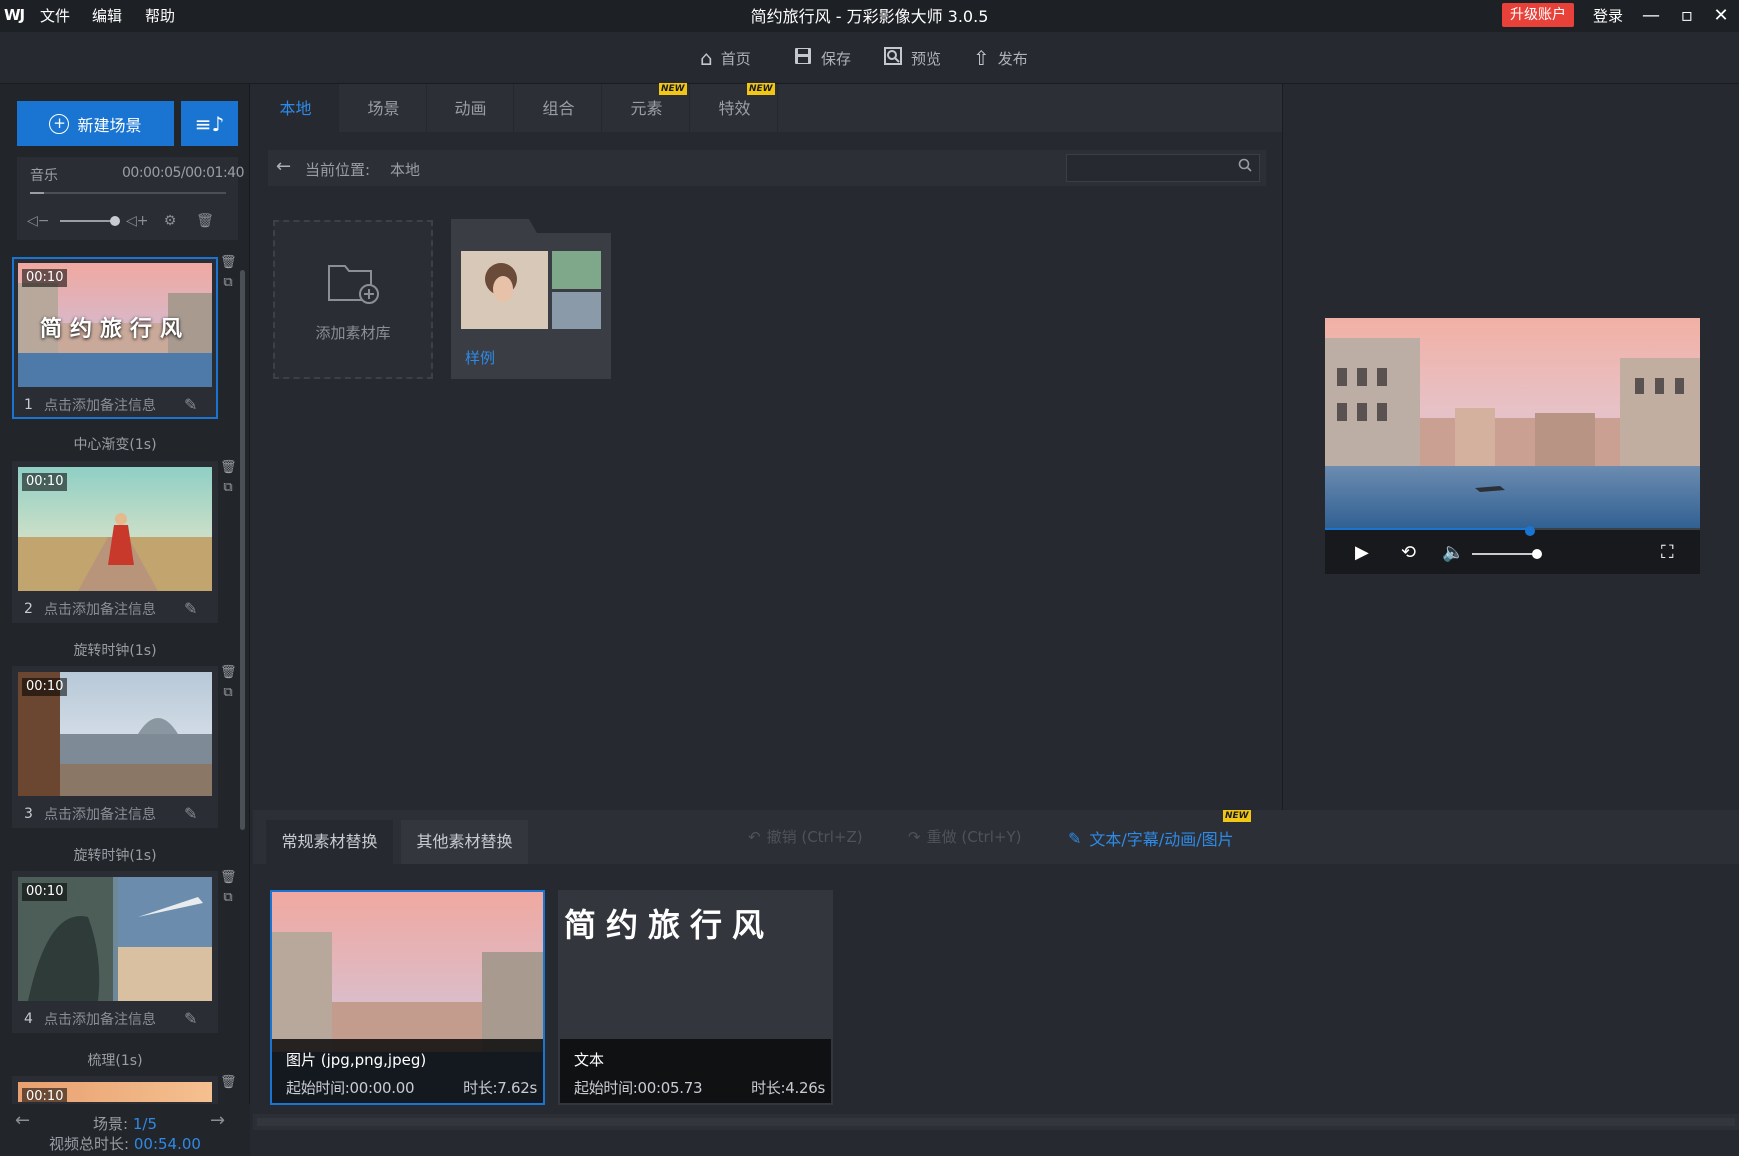  I want to click on tab-other-replace: 其他素材替换, so click(464, 842).